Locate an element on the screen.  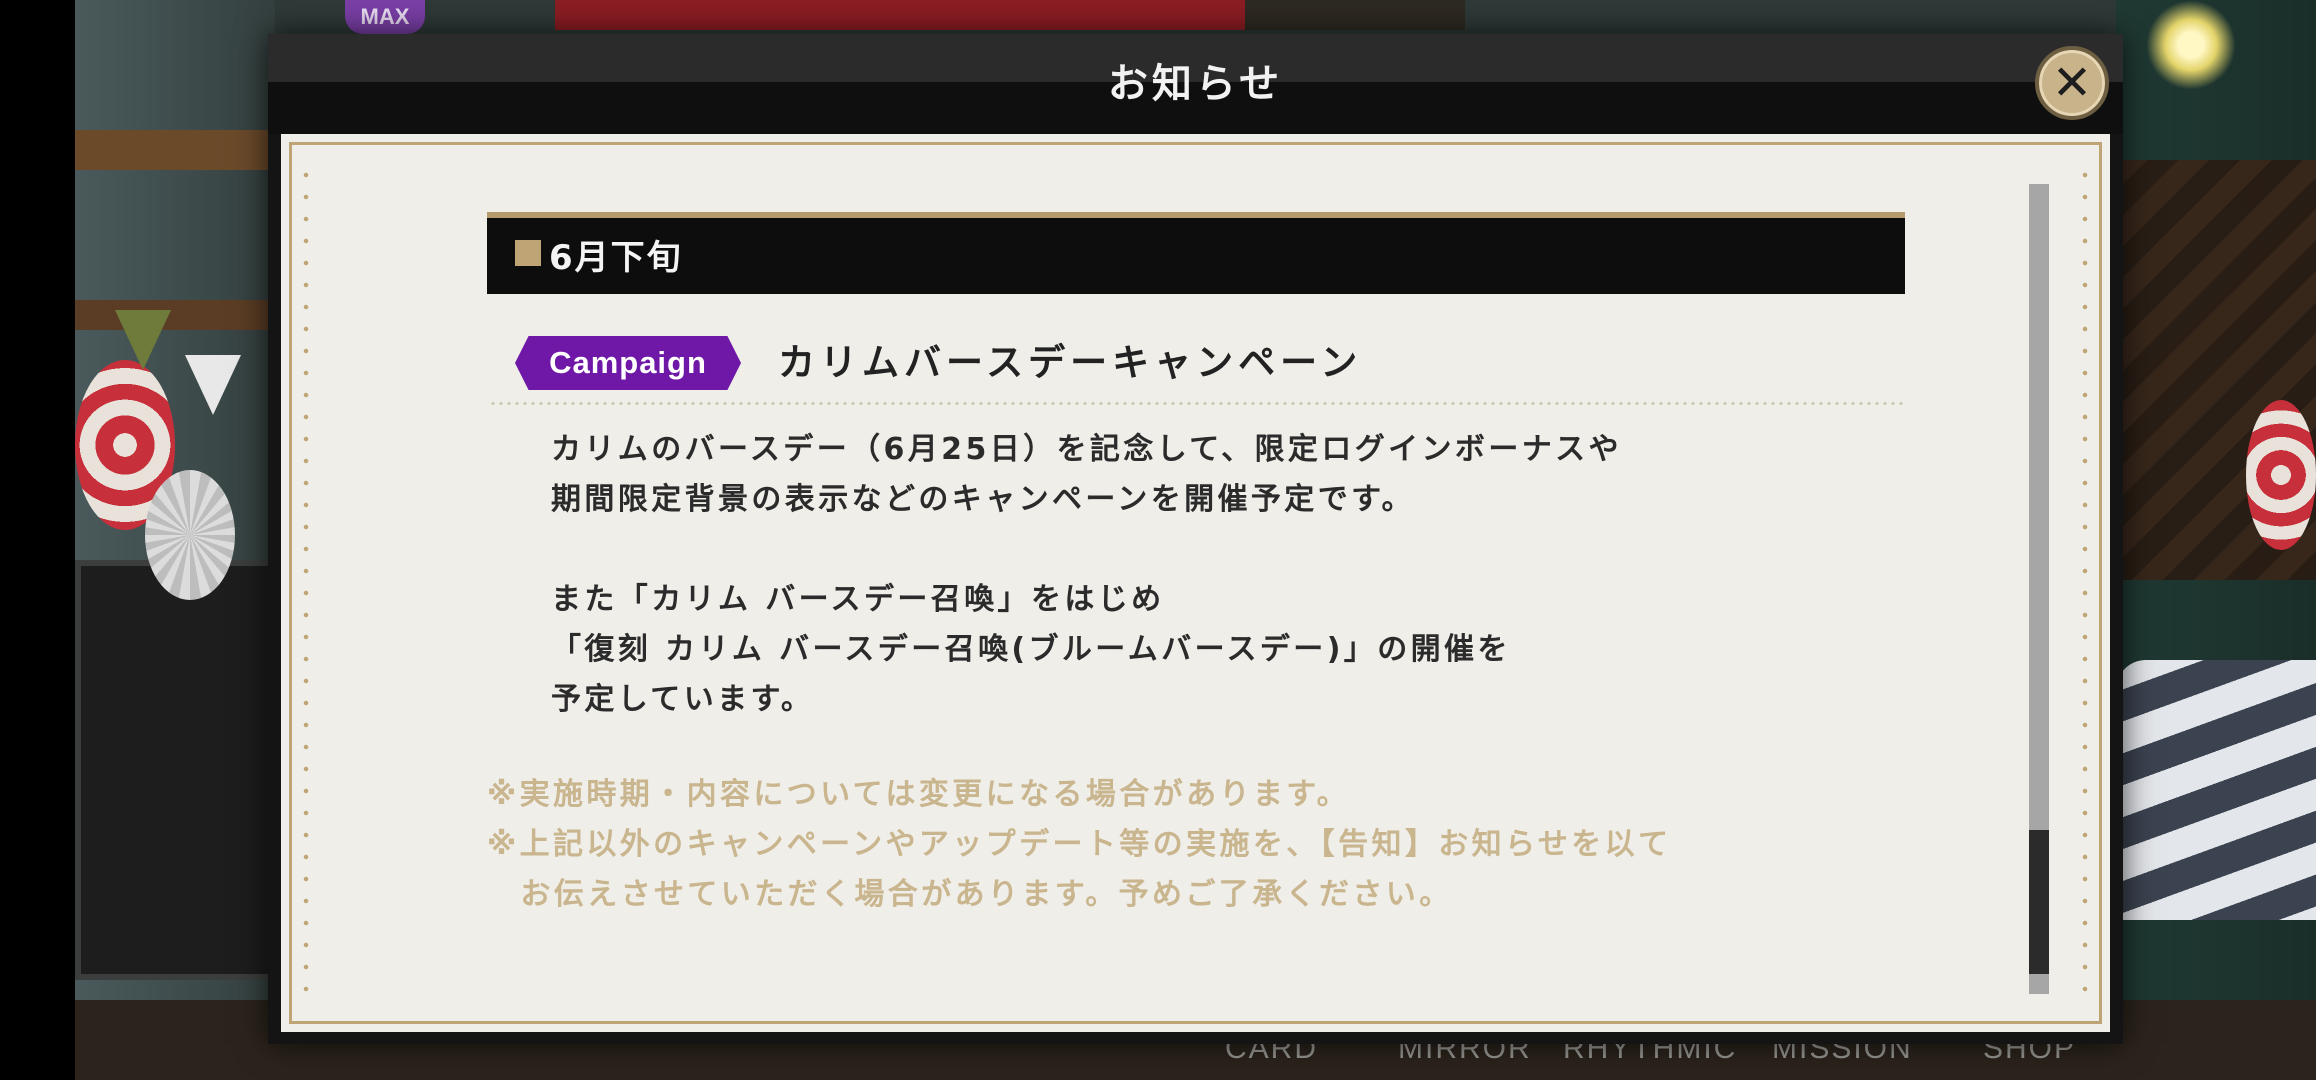
body-text: 「復刻 カリム バースデー召喚(ブルームバースデー)」の開催を is located at coordinates (1031, 649).